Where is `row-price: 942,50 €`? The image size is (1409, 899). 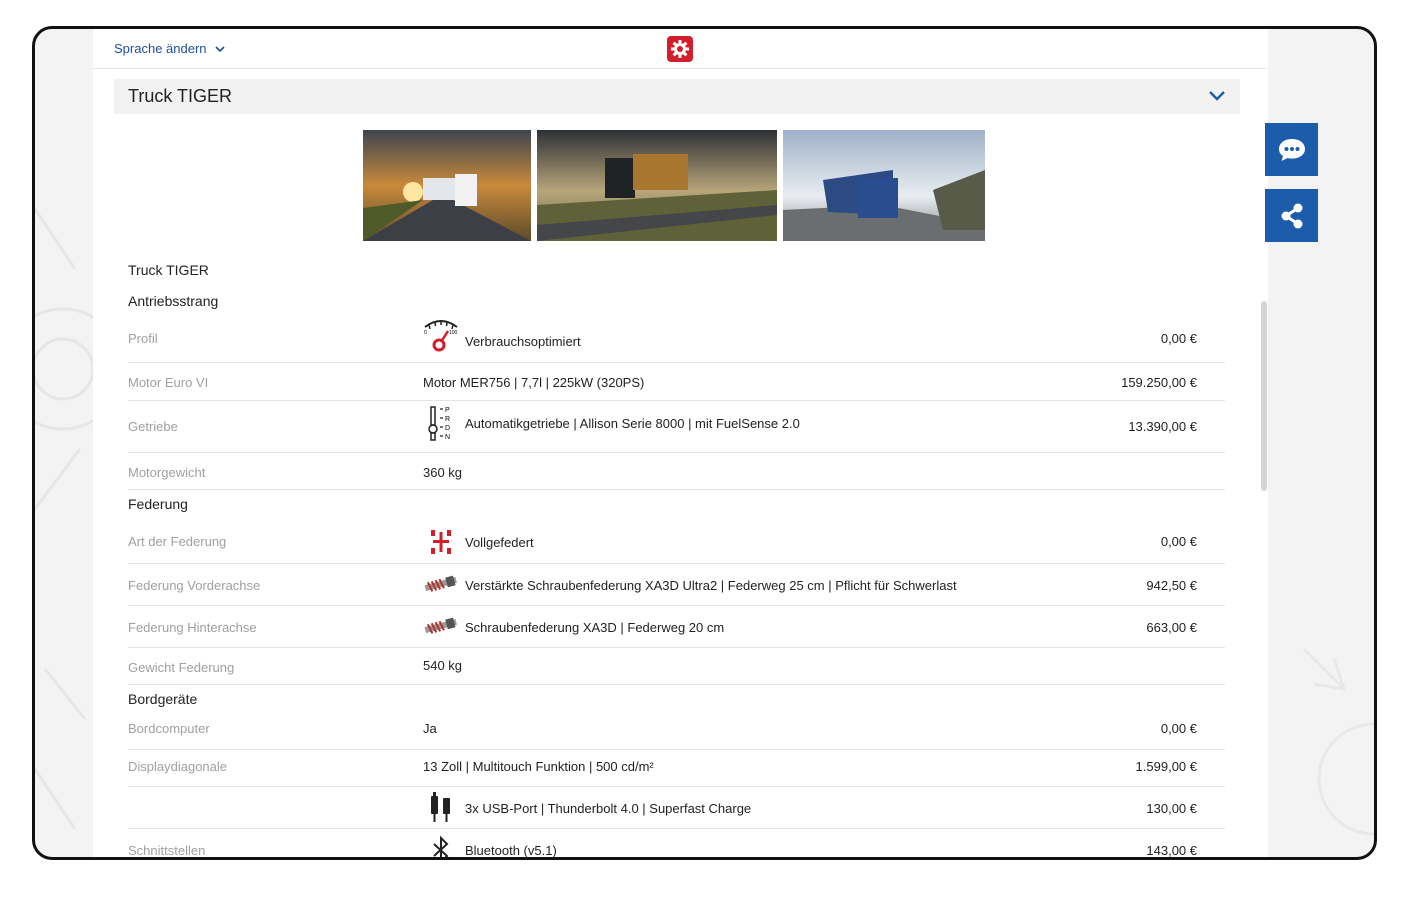 row-price: 942,50 € is located at coordinates (1171, 585).